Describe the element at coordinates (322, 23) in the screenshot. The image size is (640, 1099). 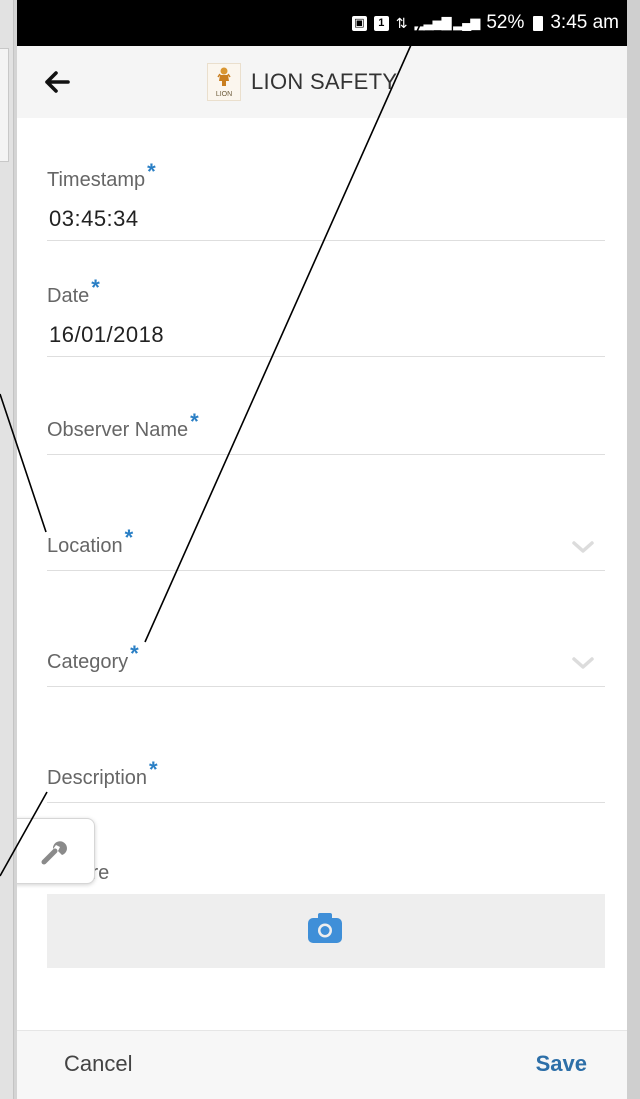
I see `status-bar: ▣ 1 ⇅ ▂▃▅▇ ▂▄▆ 52% 3:45 am` at that location.